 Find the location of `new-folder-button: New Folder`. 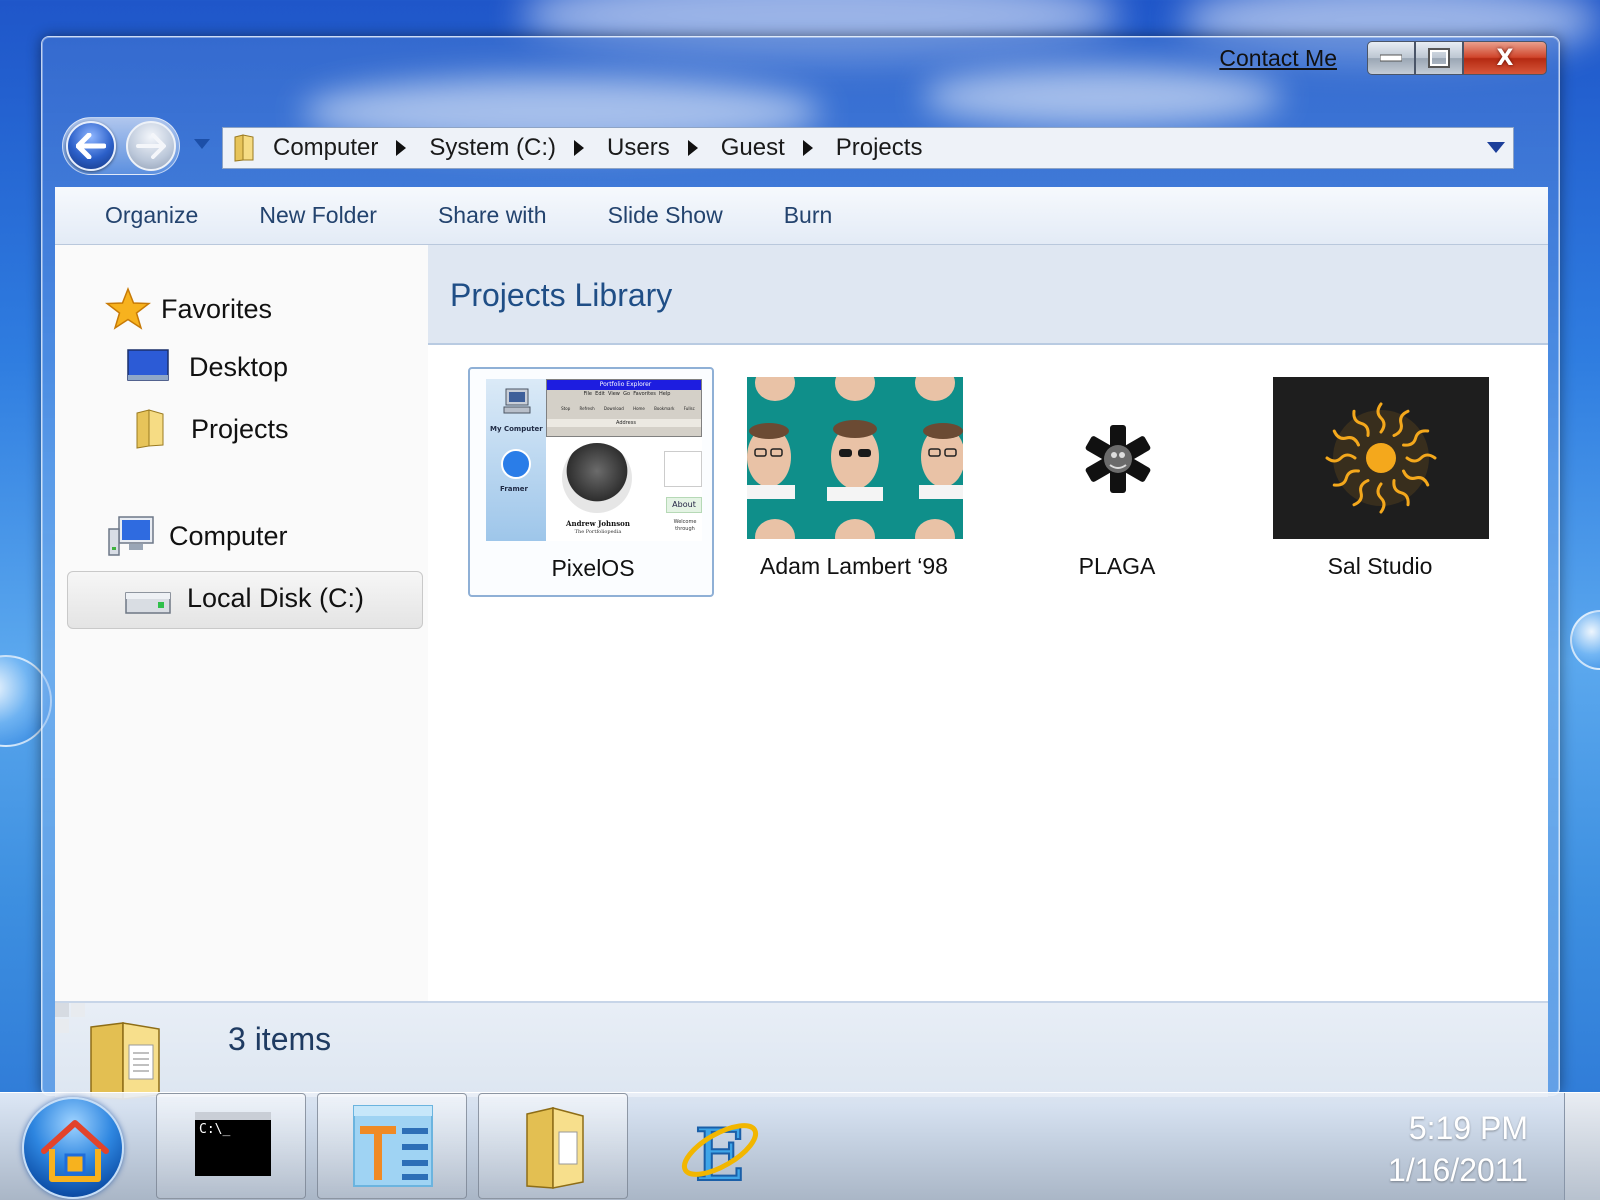

new-folder-button: New Folder is located at coordinates (318, 215).